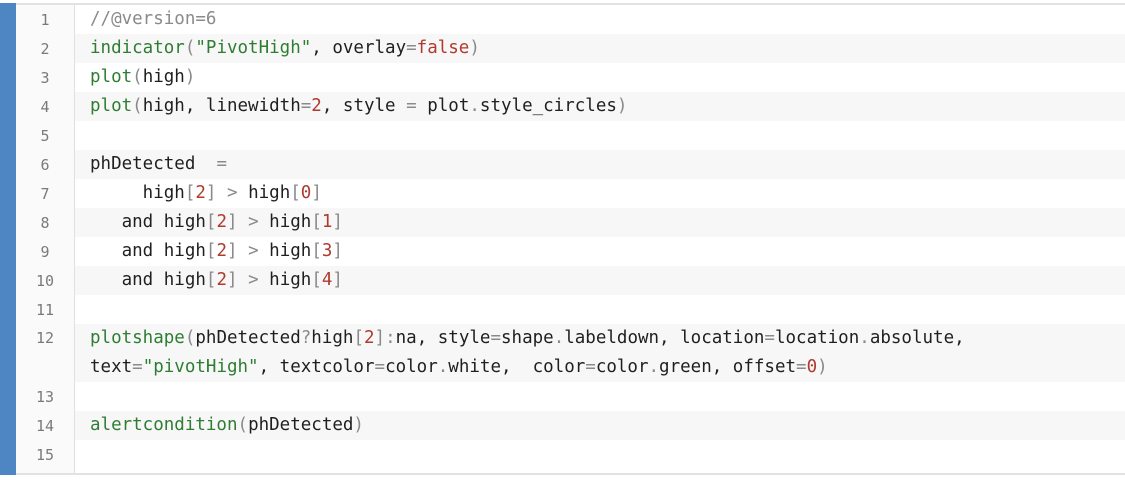  I want to click on code-line-14: 14 alertcondition(phDetected), so click(570, 425).